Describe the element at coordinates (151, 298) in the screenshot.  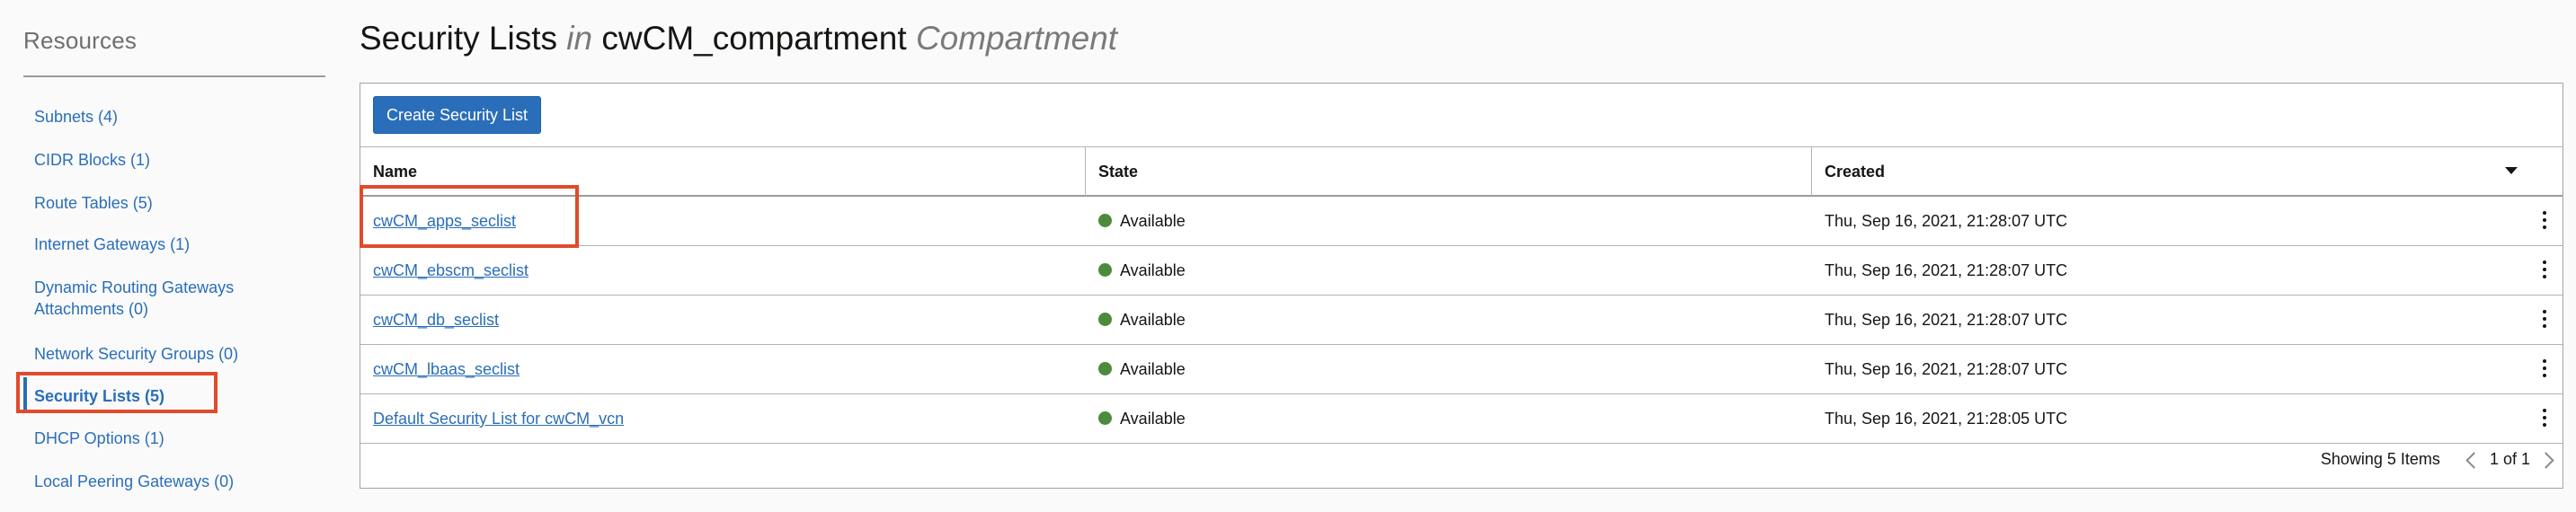
I see `sidebar-item-drg-attachments: Dynamic Routing Gateways Attachments (0)` at that location.